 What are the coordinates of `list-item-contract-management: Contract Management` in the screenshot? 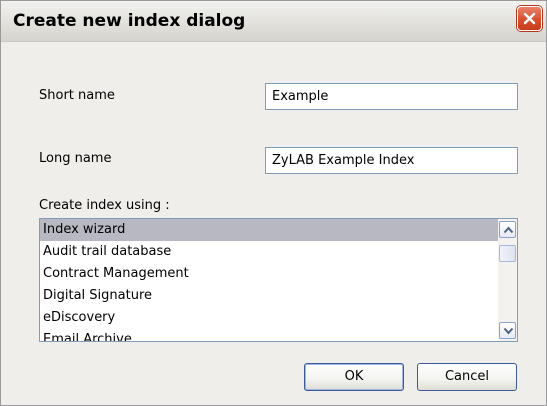 It's located at (269, 274).